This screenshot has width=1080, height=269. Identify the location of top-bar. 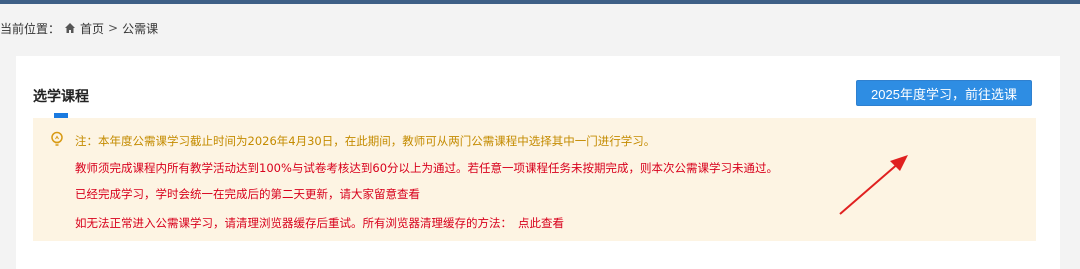
(540, 2).